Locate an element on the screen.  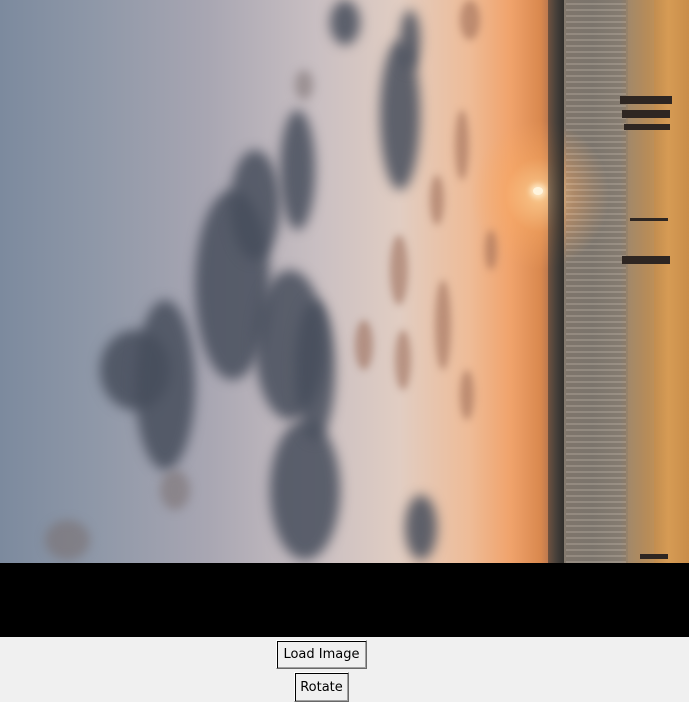
sun is located at coordinates (538, 191).